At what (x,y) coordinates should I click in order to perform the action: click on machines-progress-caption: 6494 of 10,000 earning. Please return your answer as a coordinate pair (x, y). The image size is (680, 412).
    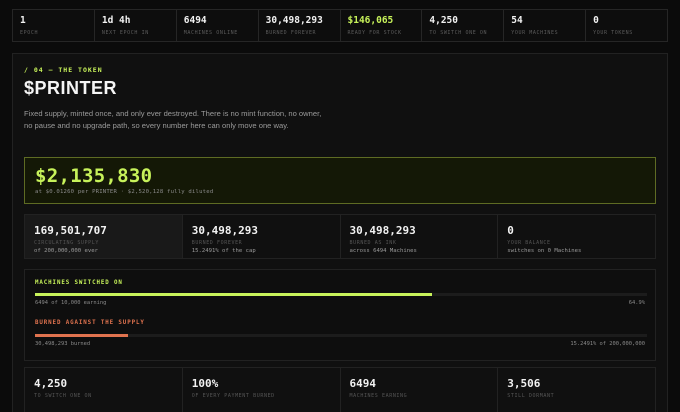
    Looking at the image, I should click on (71, 303).